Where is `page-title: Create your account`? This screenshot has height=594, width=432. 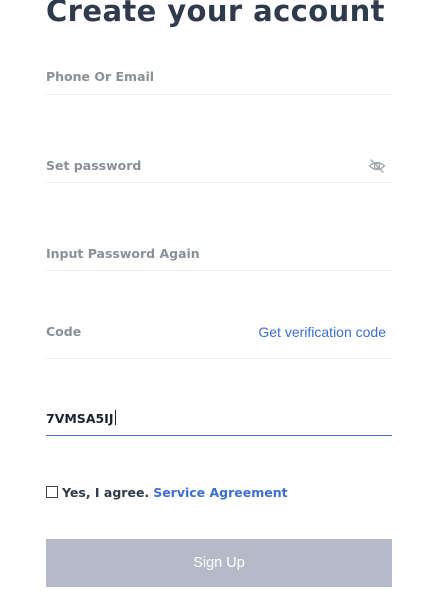
page-title: Create your account is located at coordinates (215, 14).